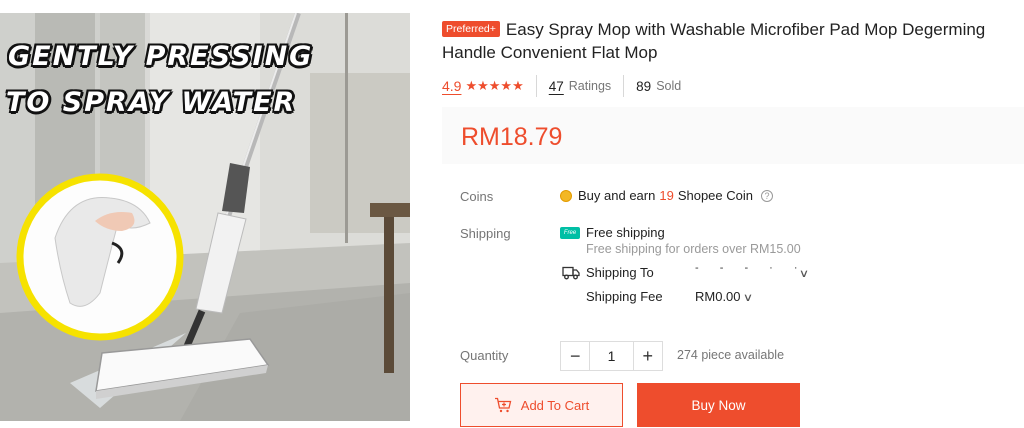  Describe the element at coordinates (484, 355) in the screenshot. I see `quantity-label: Quantity` at that location.